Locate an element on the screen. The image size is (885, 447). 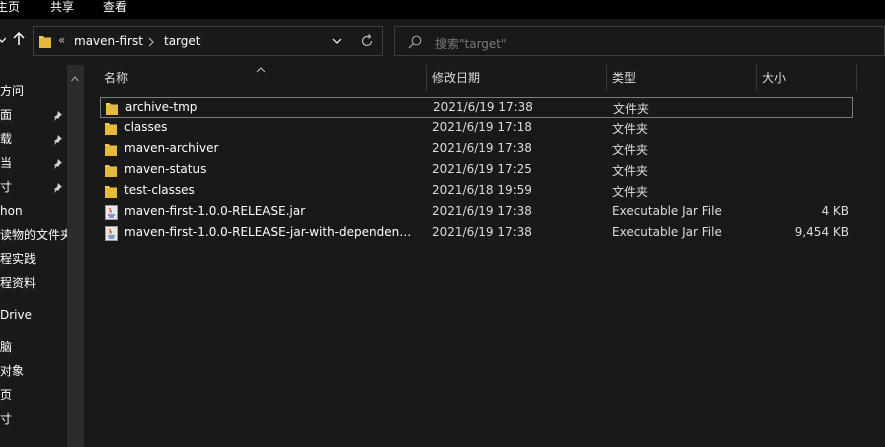
nav-item-pictures-pc: 寸 is located at coordinates (6, 419).